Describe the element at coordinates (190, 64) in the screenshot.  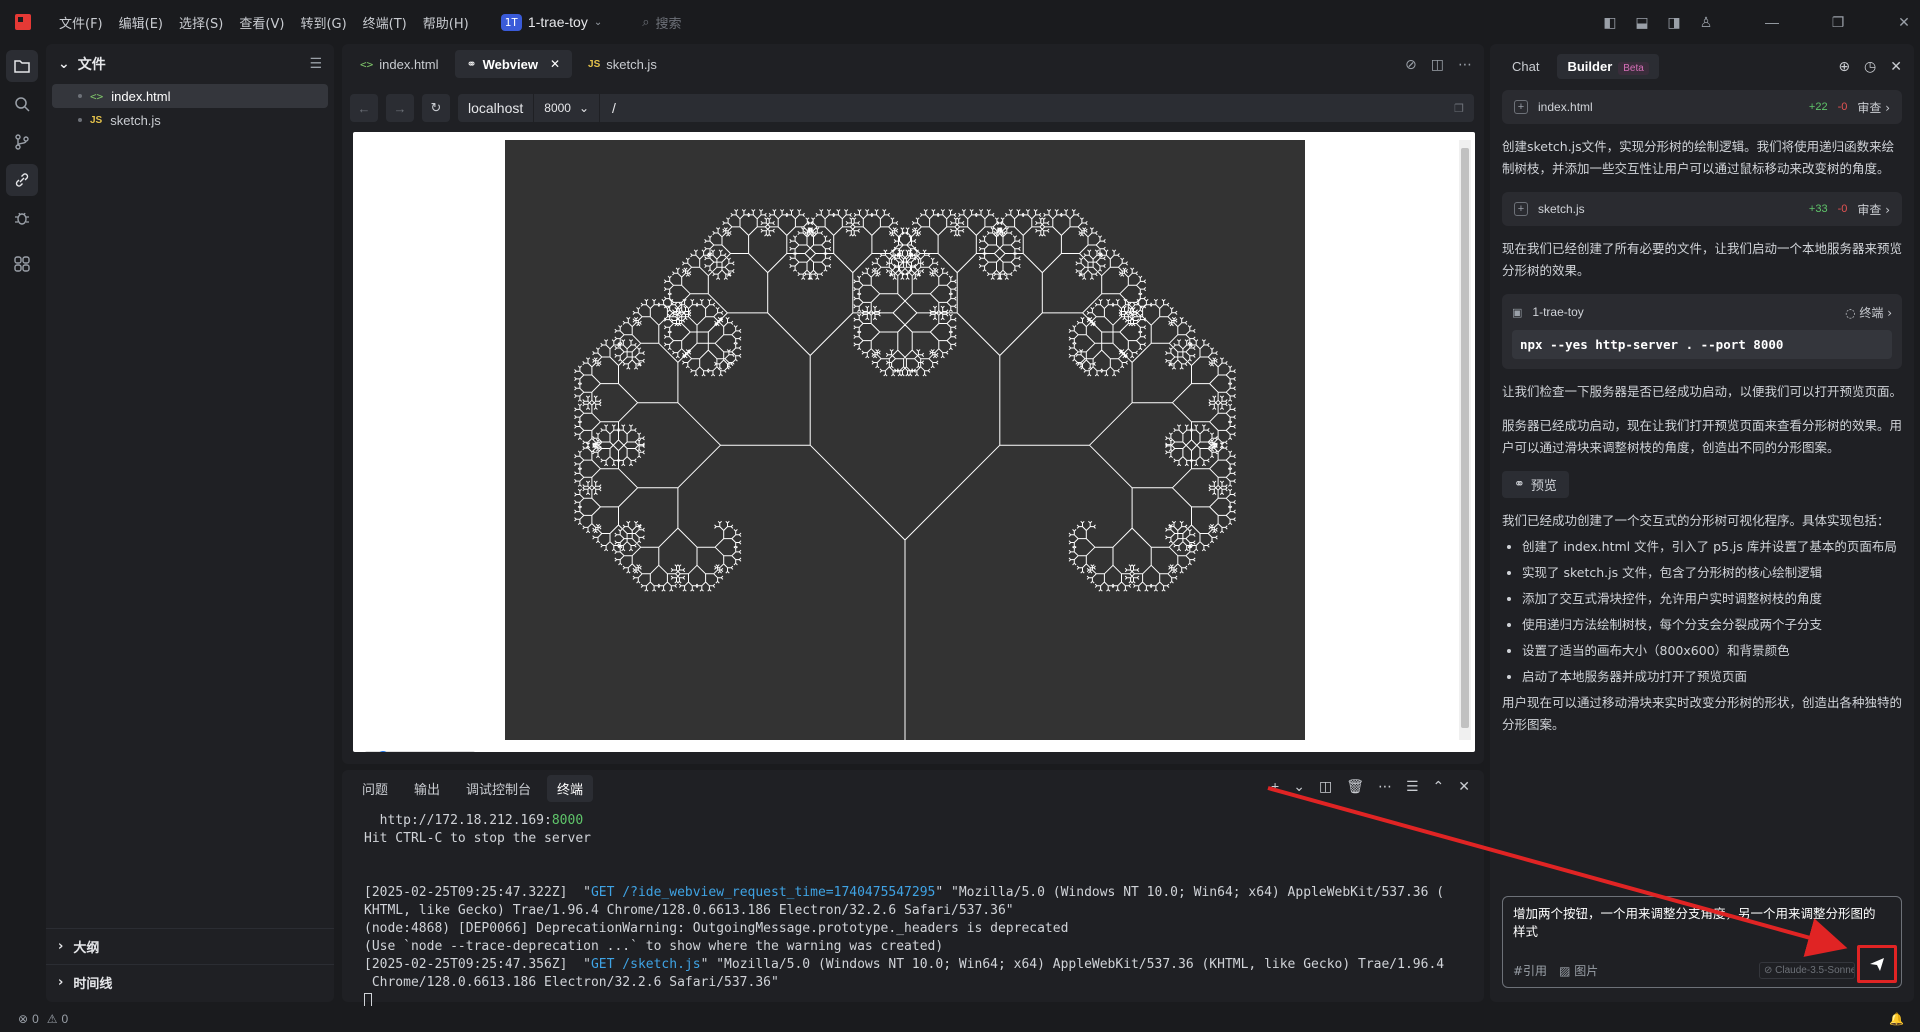
I see `explorer-header: ⌄ 文件 ☰` at that location.